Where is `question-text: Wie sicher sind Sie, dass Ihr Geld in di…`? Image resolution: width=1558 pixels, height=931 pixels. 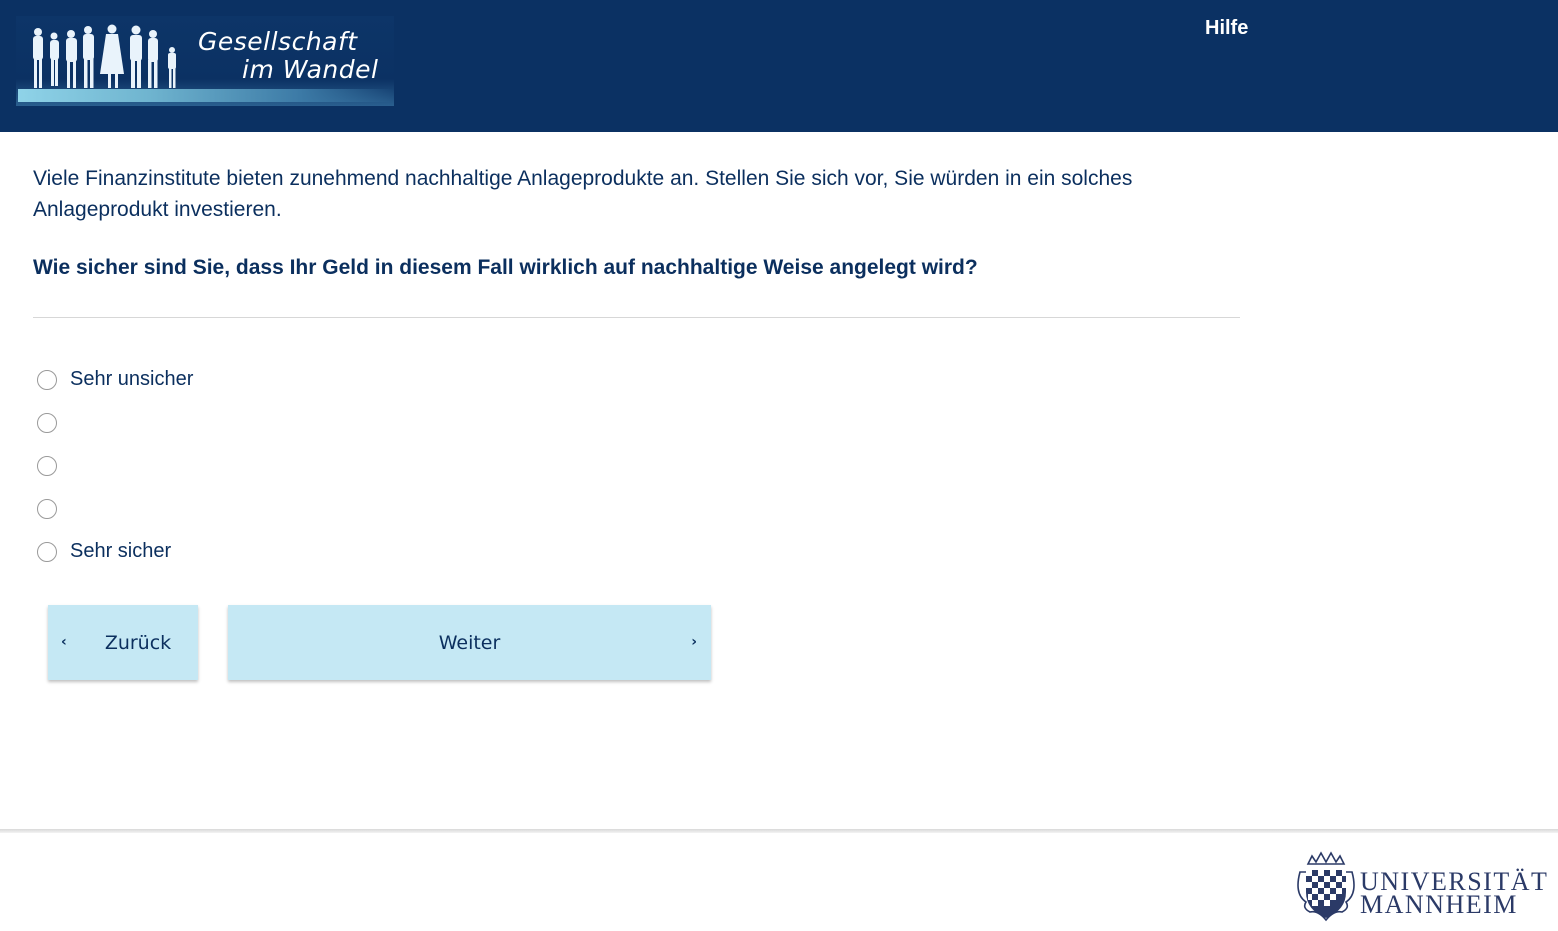
question-text: Wie sicher sind Sie, dass Ihr Geld in di… is located at coordinates (505, 267).